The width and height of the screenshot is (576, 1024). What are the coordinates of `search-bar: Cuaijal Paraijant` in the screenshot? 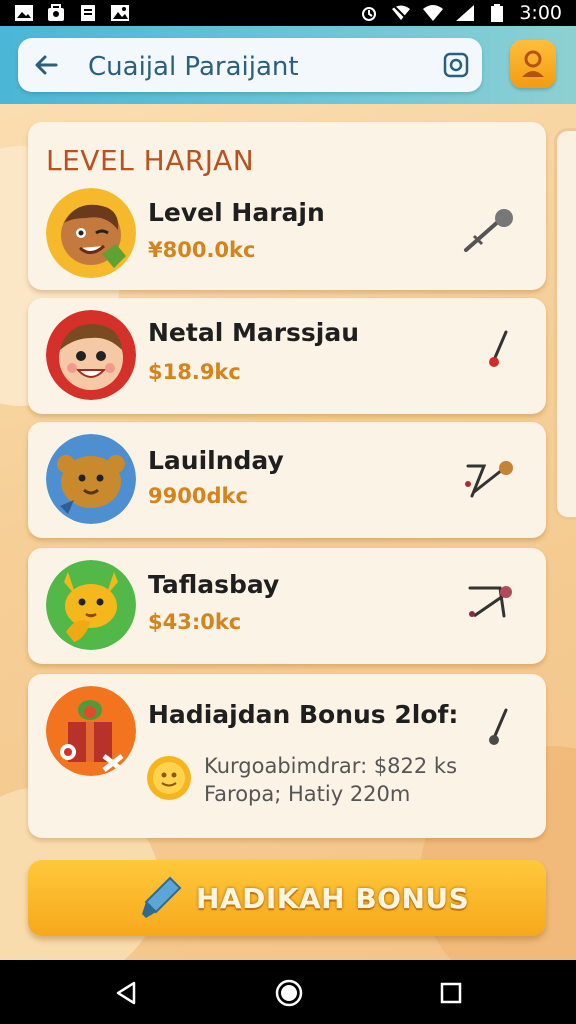 It's located at (250, 65).